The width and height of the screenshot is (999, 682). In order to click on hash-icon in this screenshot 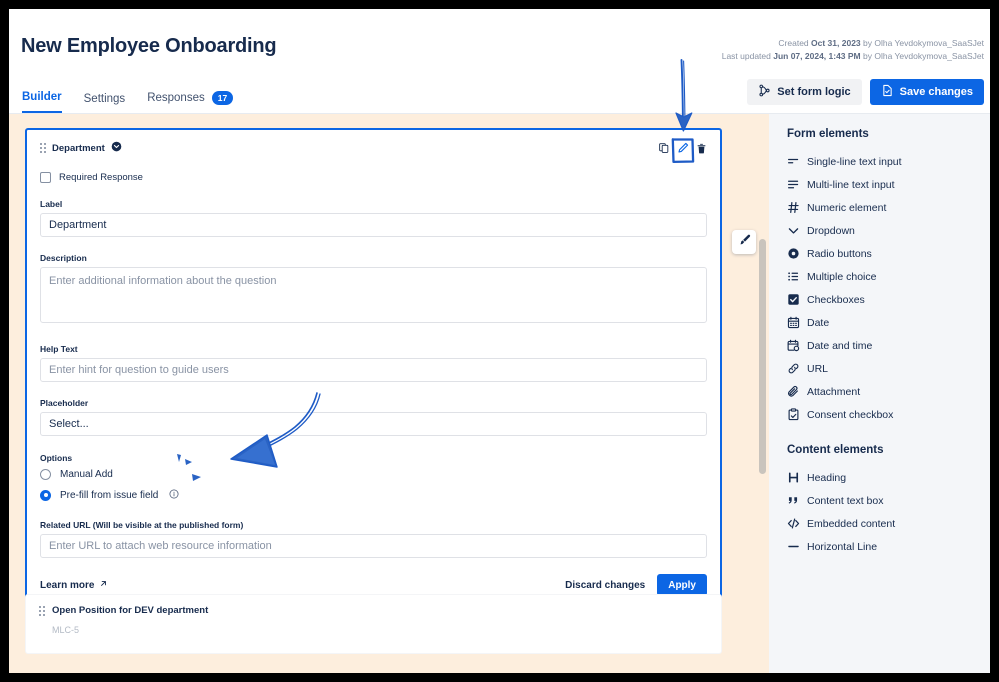, I will do `click(797, 207)`.